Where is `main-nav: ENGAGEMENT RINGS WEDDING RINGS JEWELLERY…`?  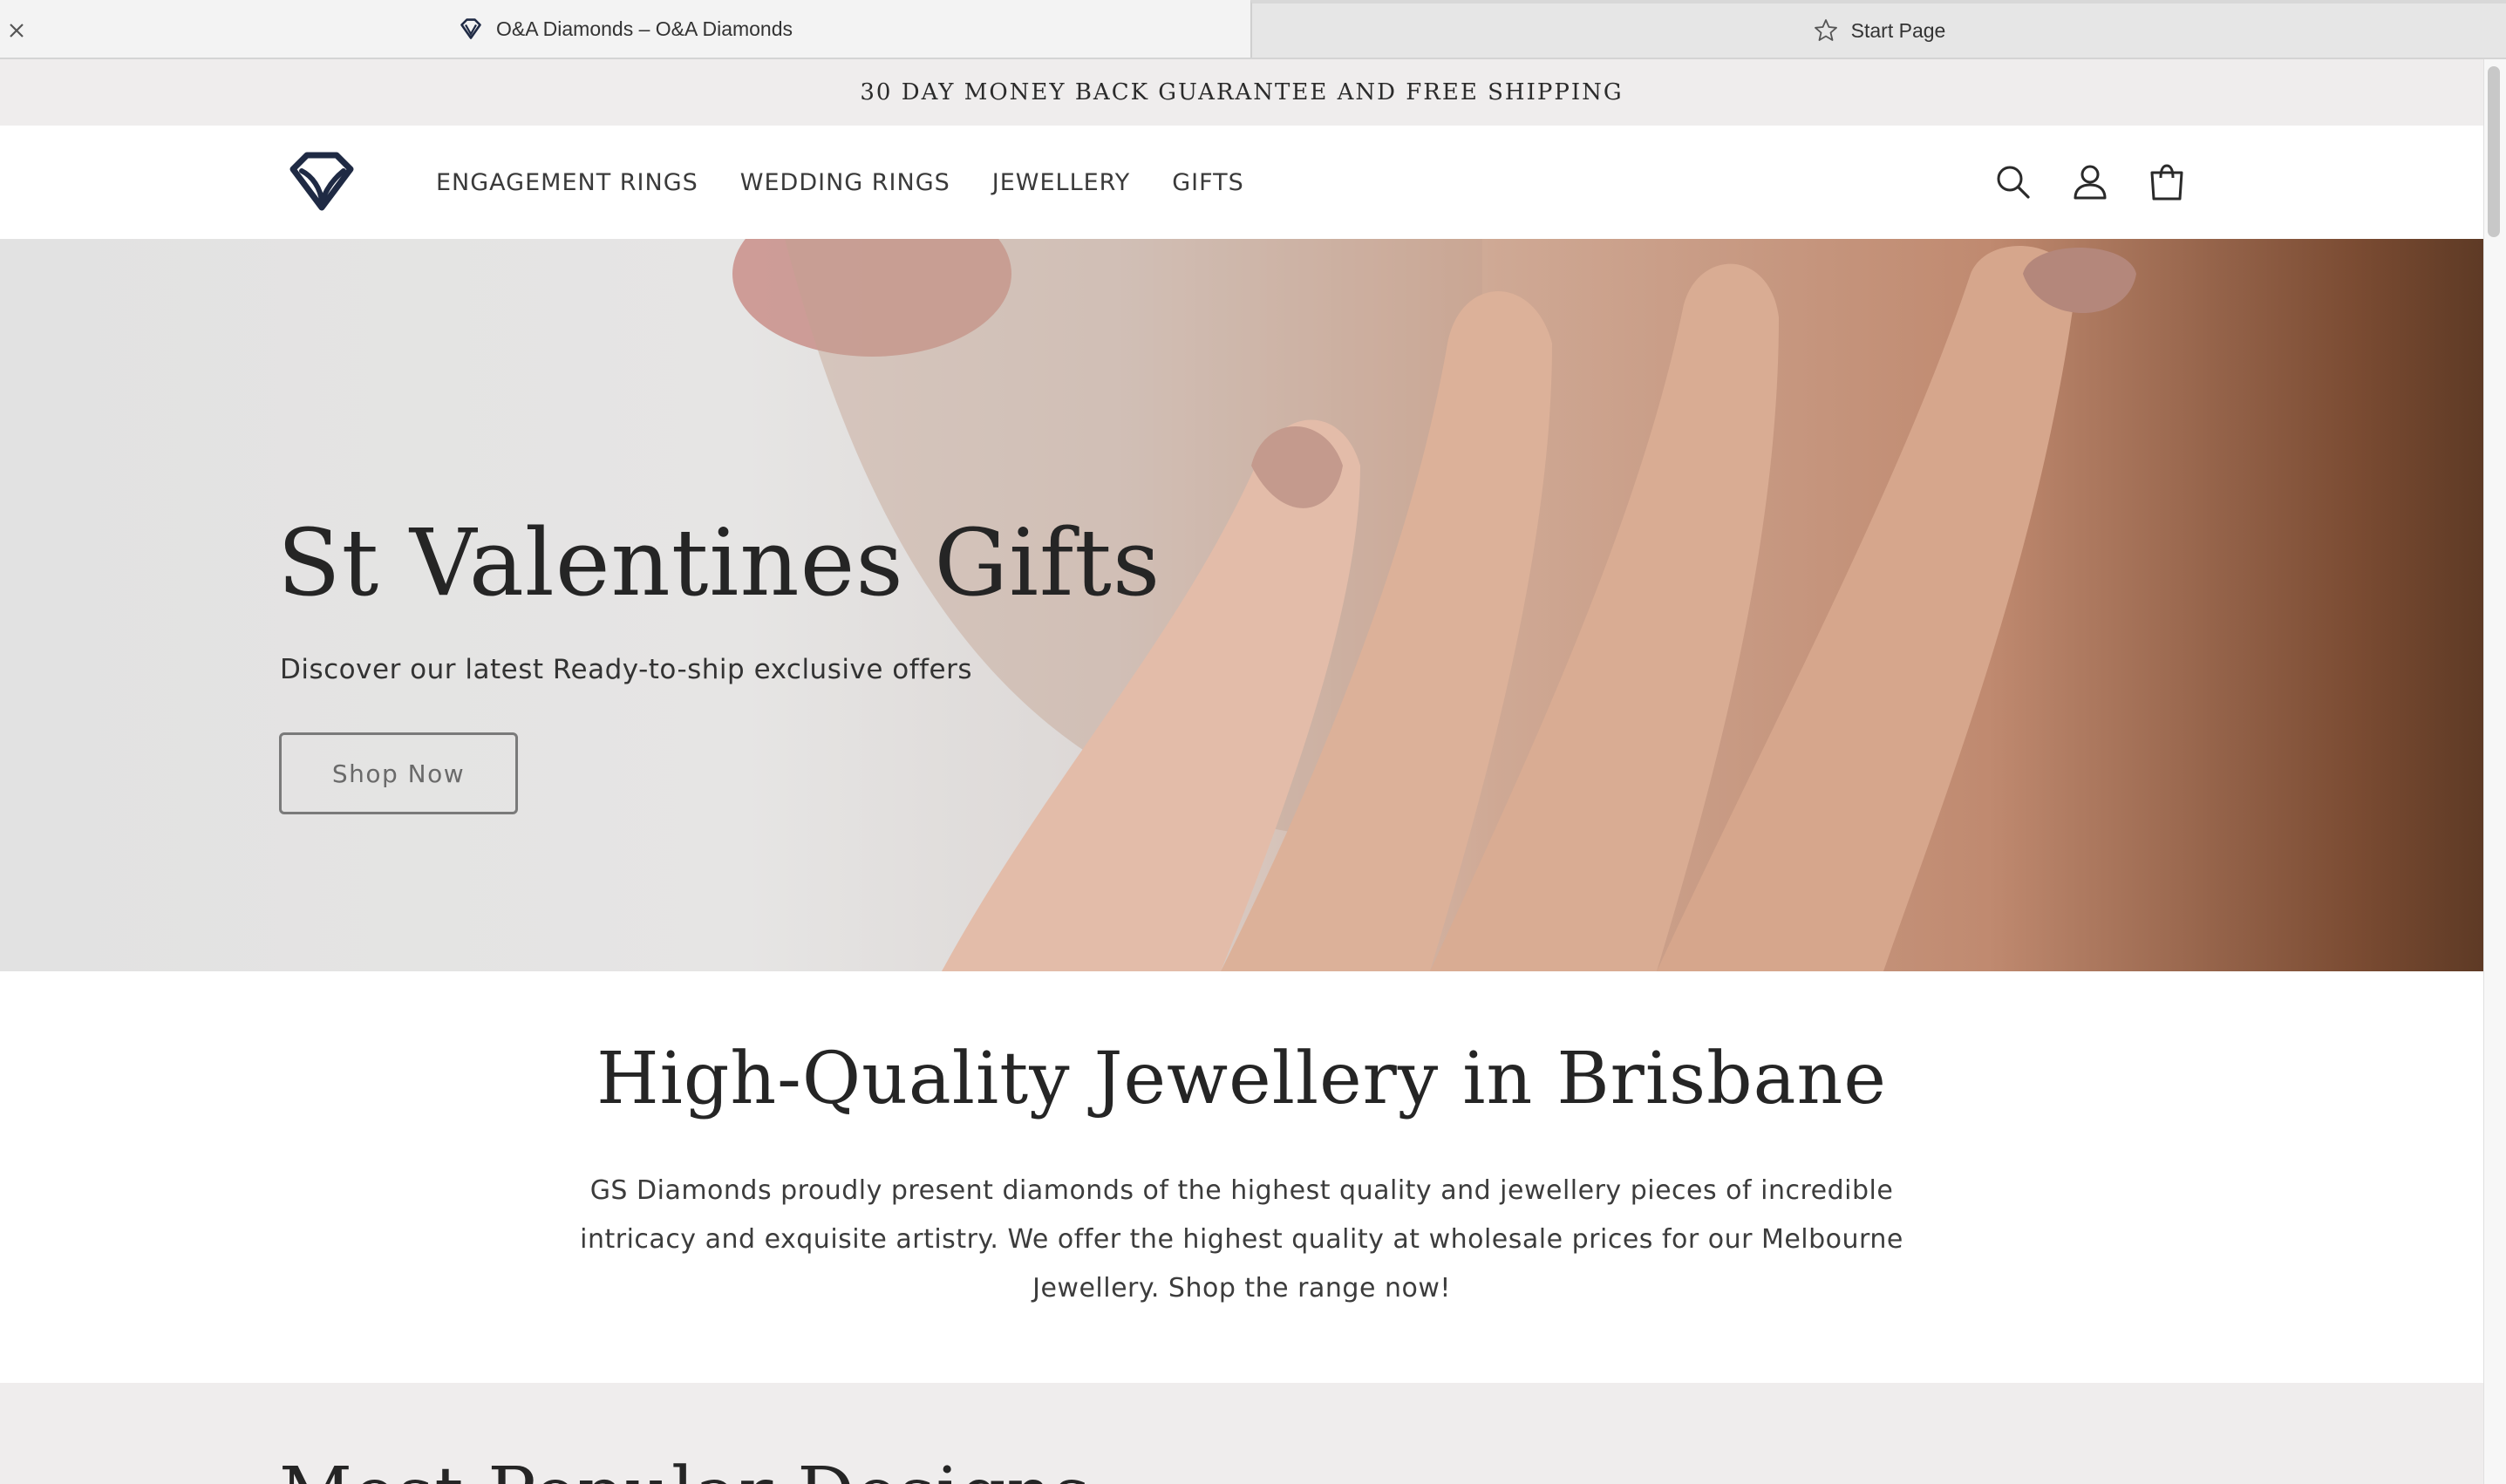 main-nav: ENGAGEMENT RINGS WEDDING RINGS JEWELLERY… is located at coordinates (861, 182).